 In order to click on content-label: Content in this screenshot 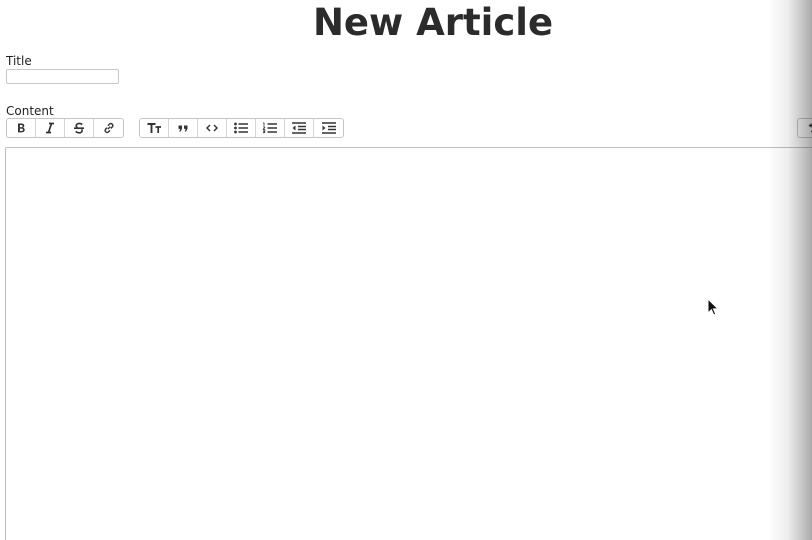, I will do `click(30, 111)`.